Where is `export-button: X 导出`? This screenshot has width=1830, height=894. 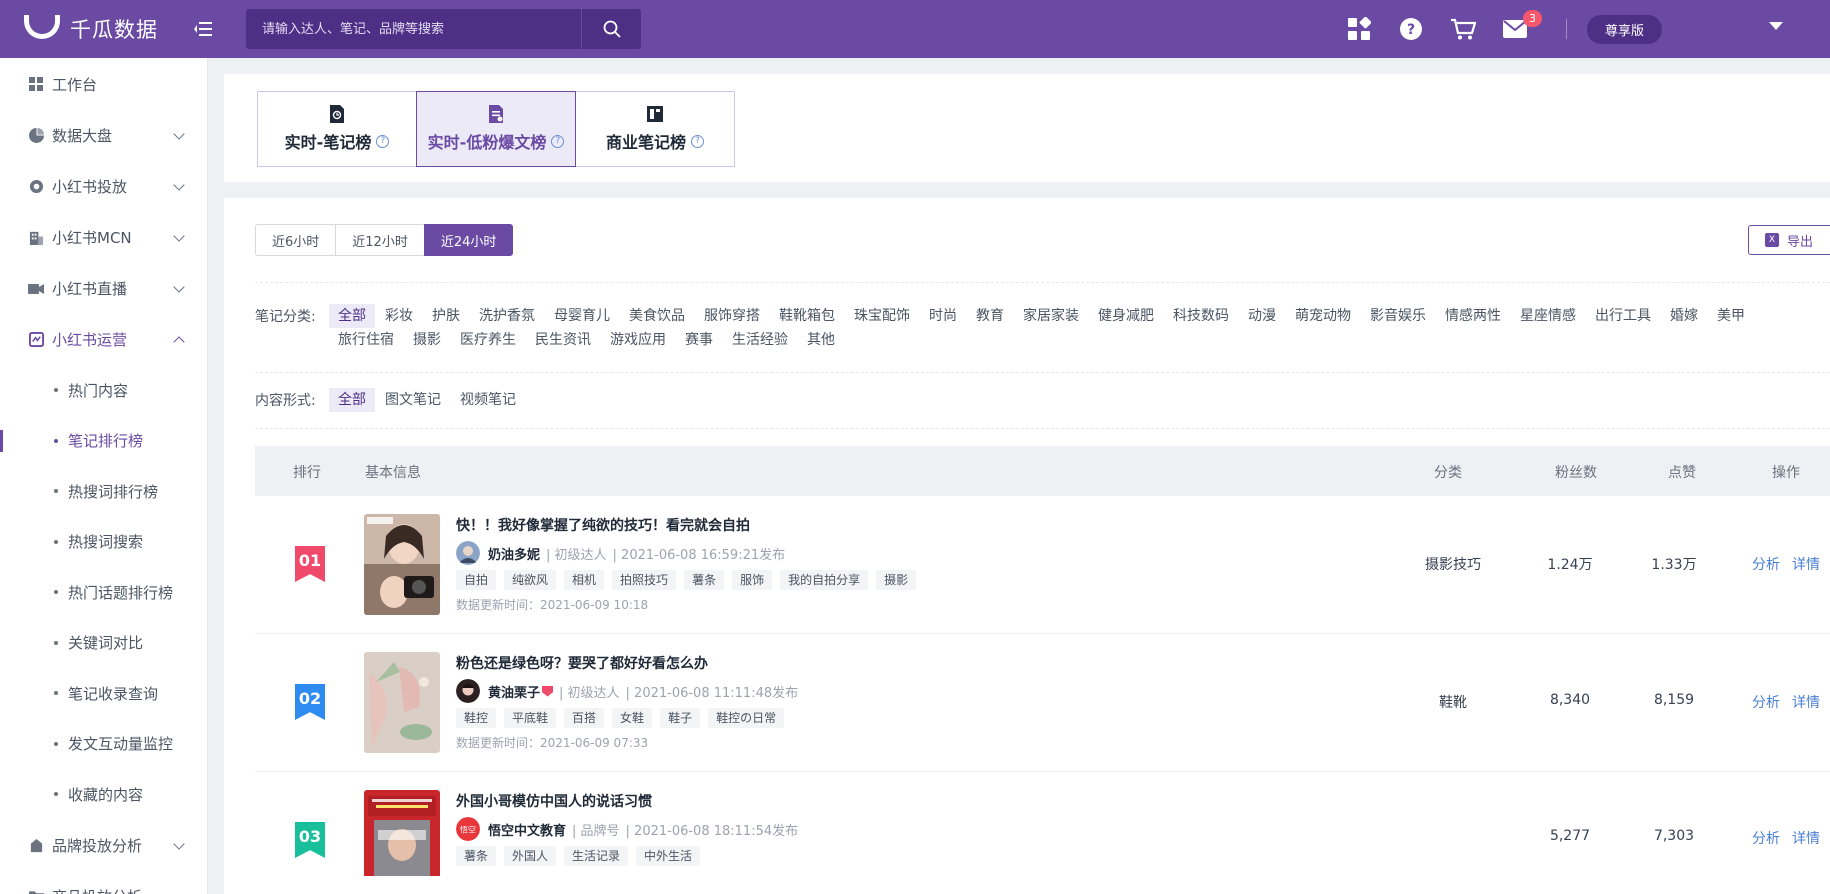
export-button: X 导出 is located at coordinates (1789, 240).